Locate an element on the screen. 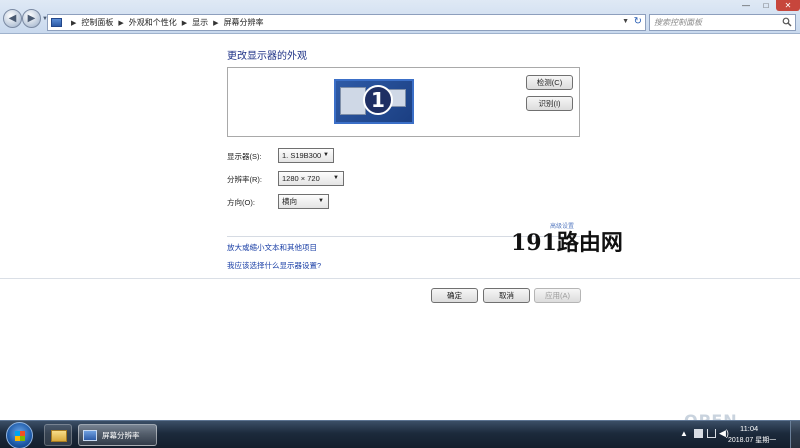 The image size is (800, 448). show-desktop-button is located at coordinates (795, 434).